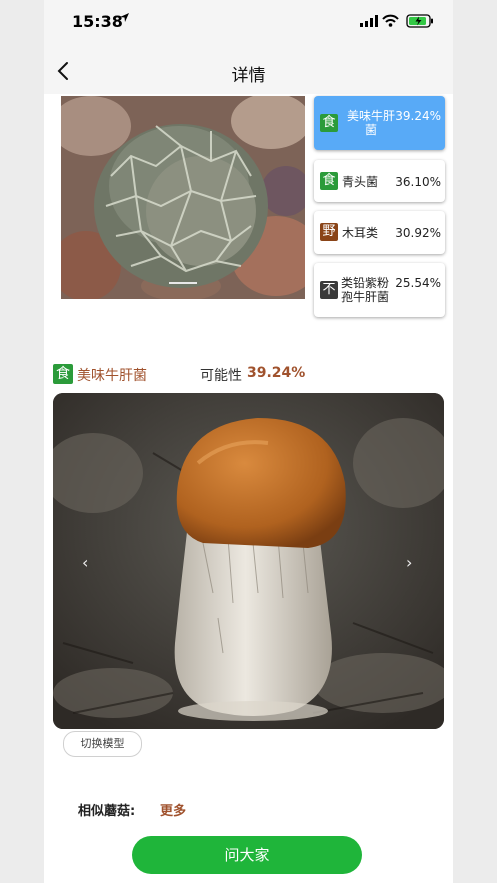  What do you see at coordinates (360, 233) in the screenshot?
I see `candidate-name: 木耳类` at bounding box center [360, 233].